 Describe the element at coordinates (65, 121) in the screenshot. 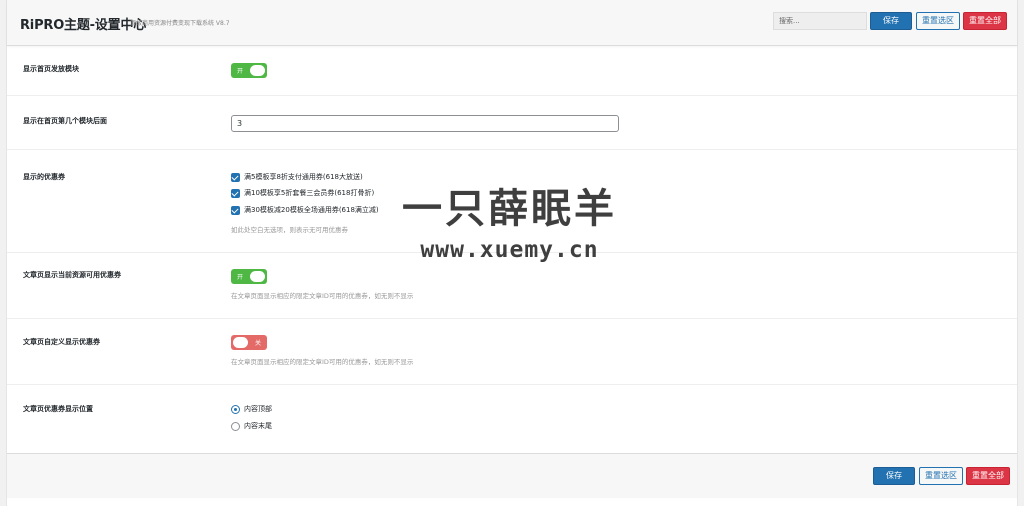

I see `setting-label: 显示在首页第几个模块后面` at that location.